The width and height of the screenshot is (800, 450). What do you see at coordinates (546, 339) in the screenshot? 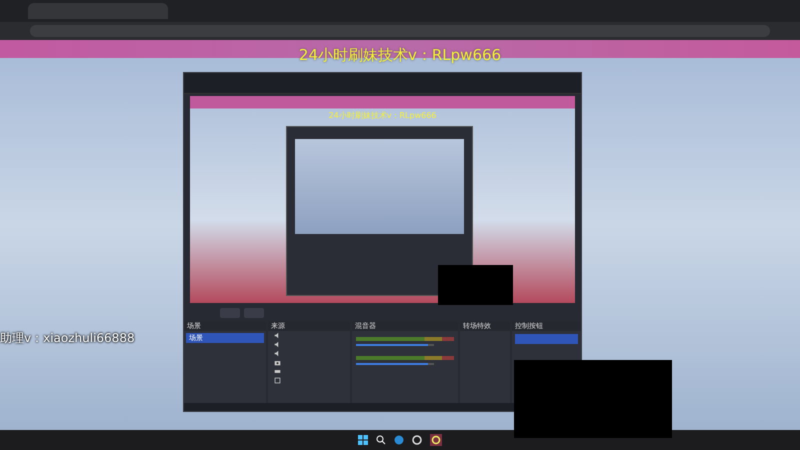
I see `control-button` at bounding box center [546, 339].